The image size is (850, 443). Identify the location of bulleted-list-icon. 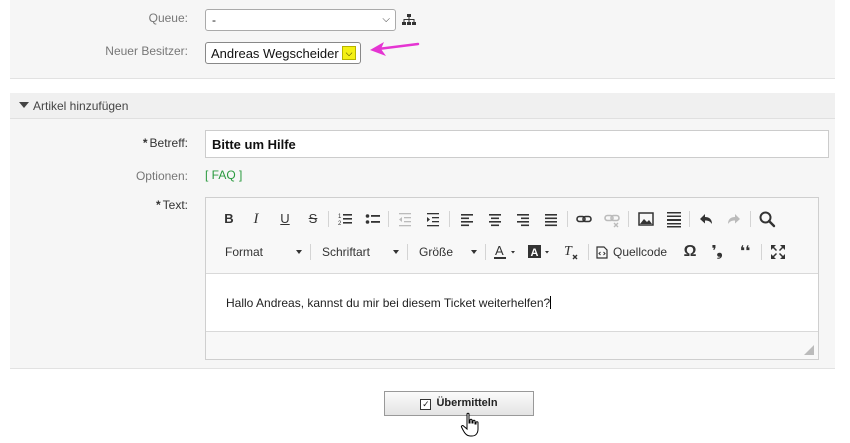
(373, 219).